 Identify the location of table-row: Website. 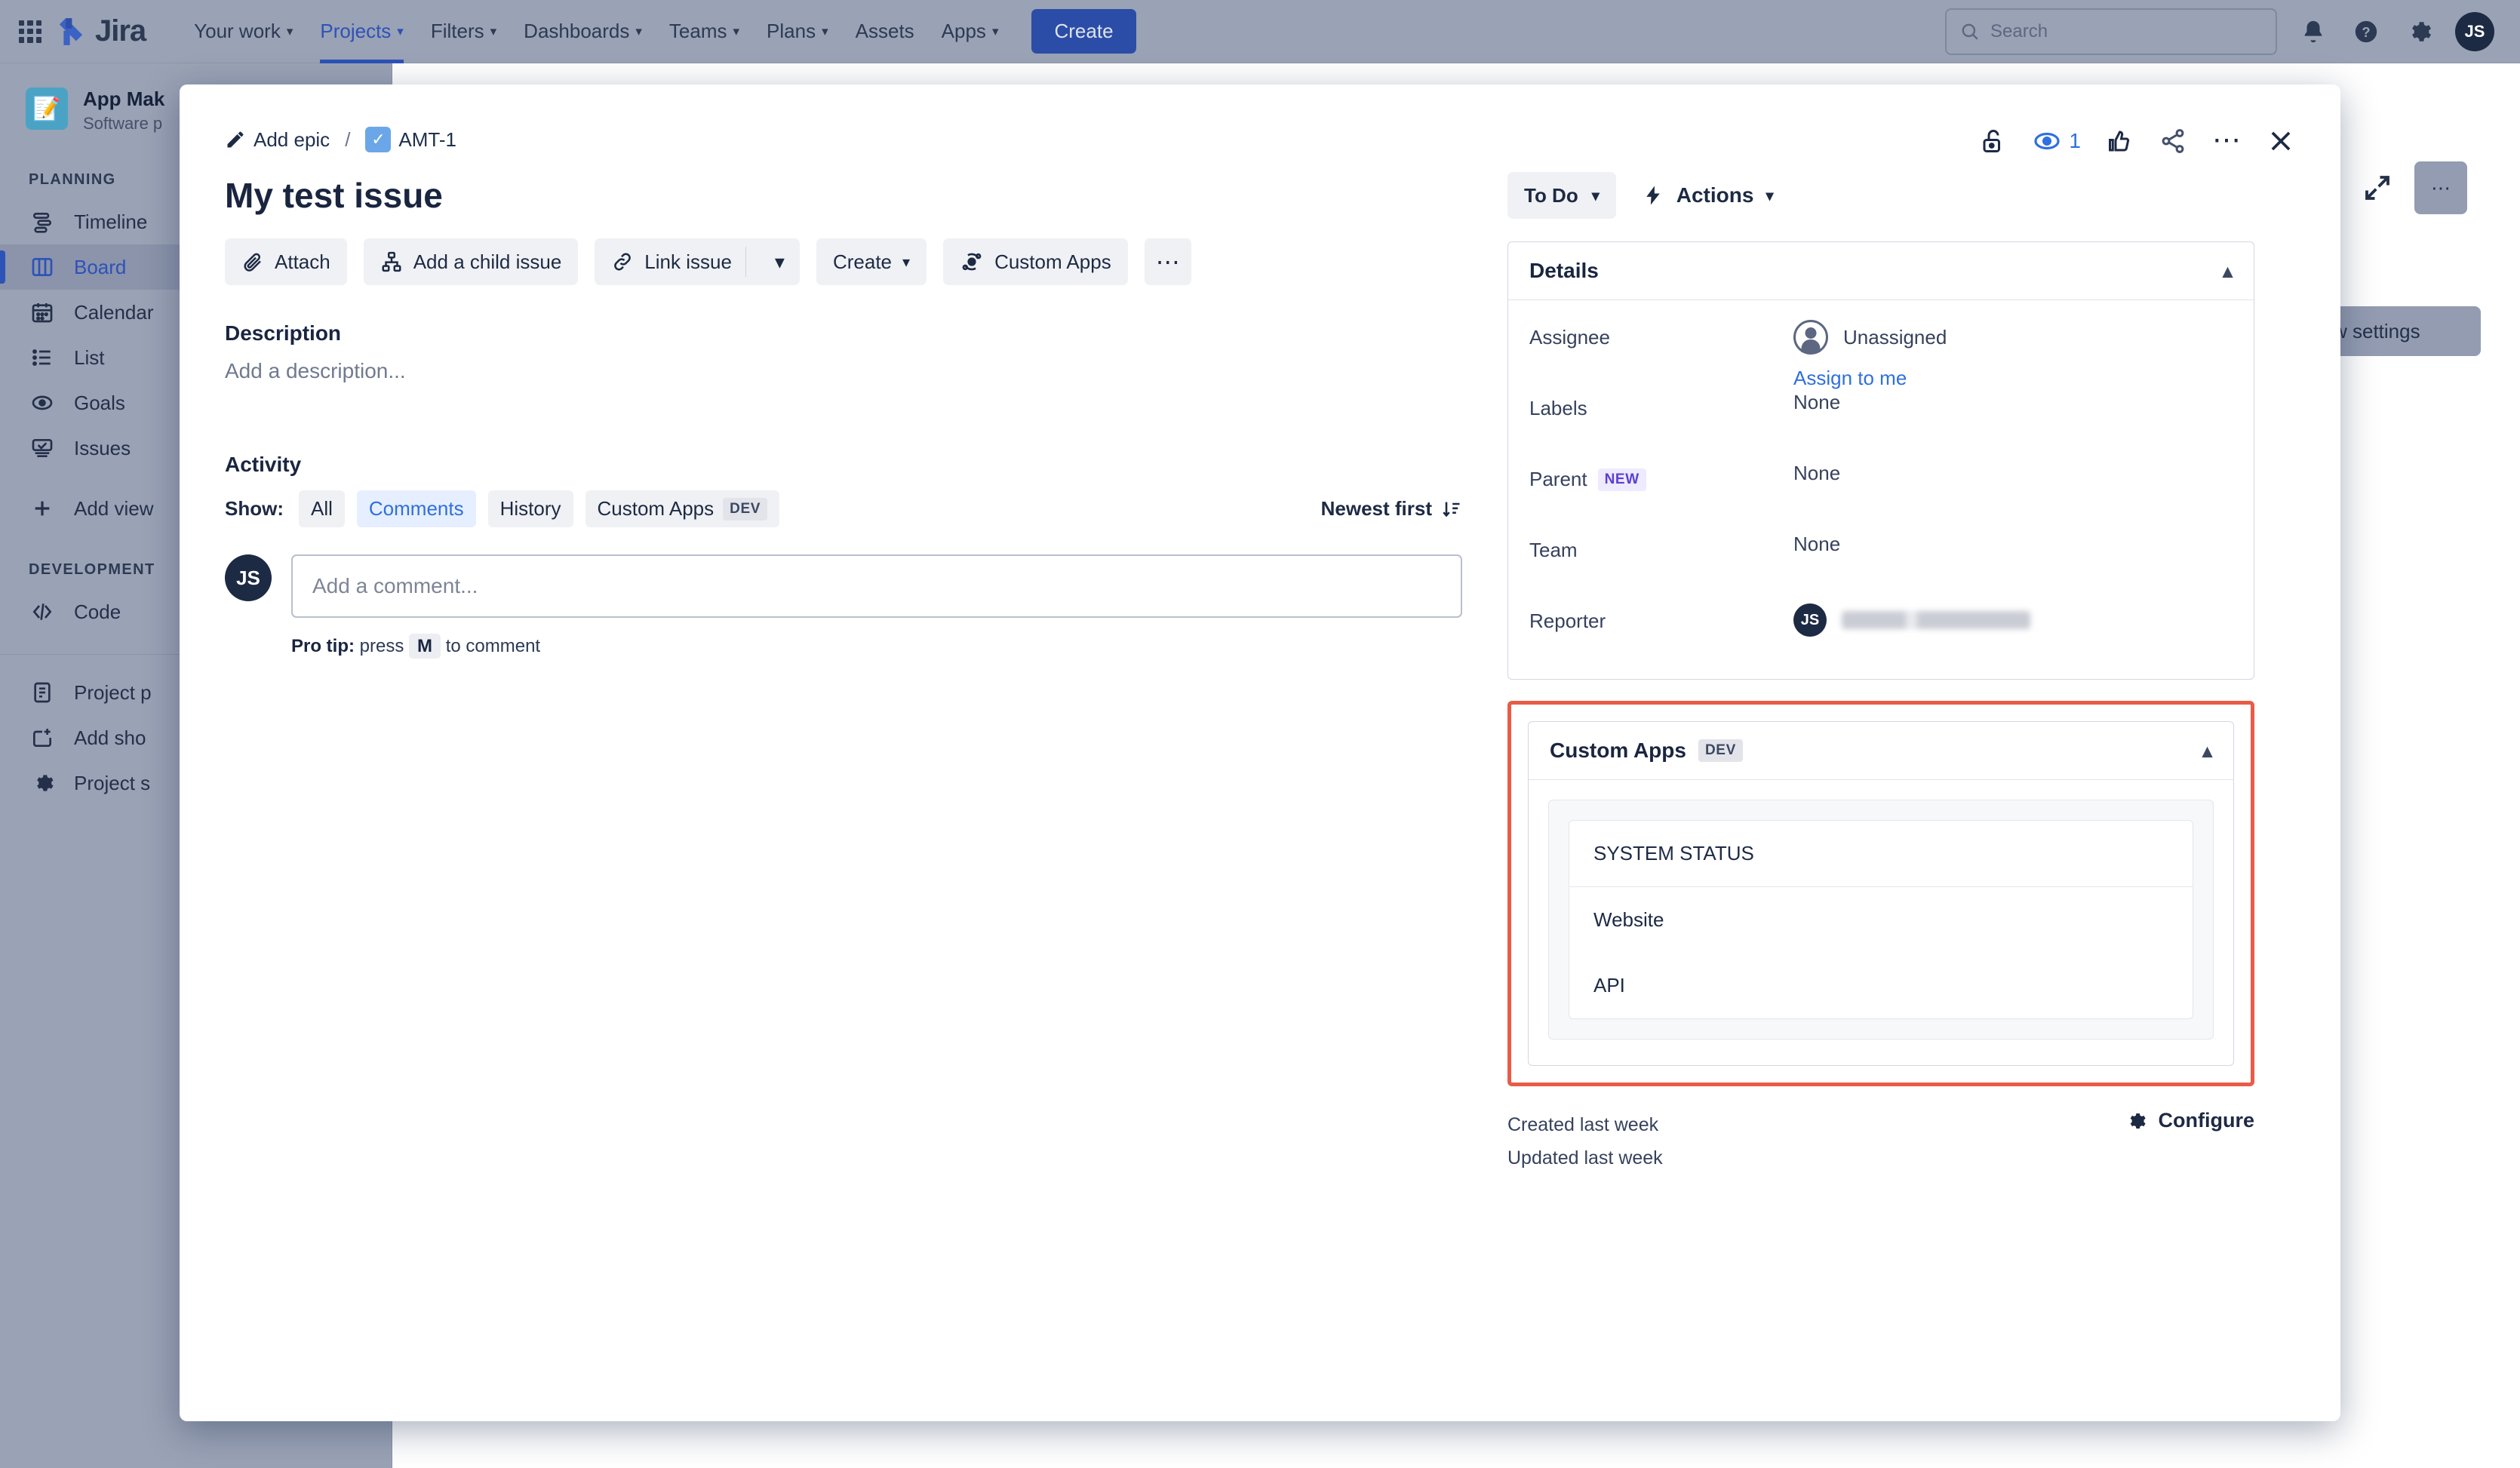
(1881, 920).